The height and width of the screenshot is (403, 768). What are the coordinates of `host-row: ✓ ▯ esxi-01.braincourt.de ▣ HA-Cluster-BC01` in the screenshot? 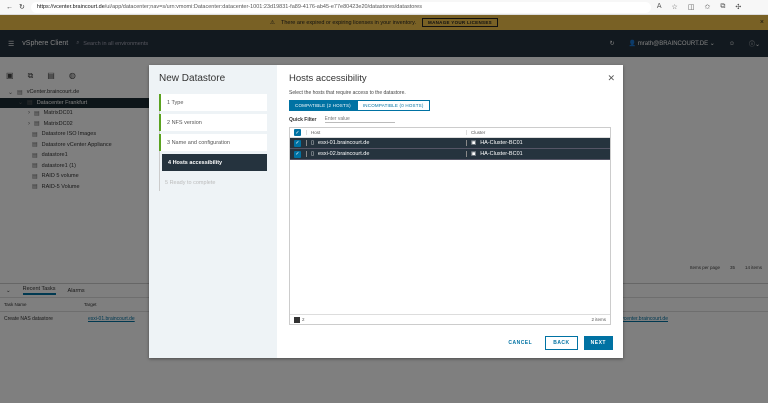 It's located at (450, 143).